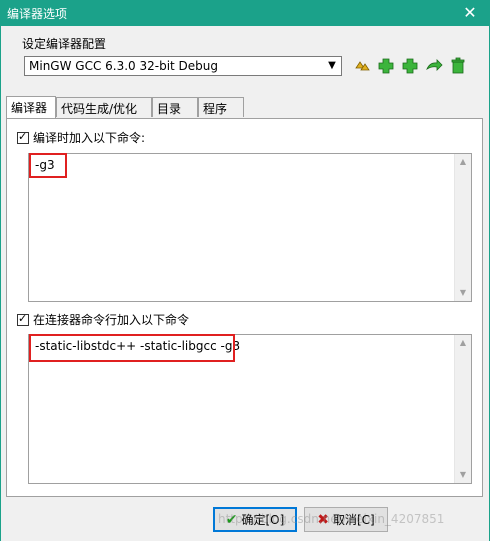 Image resolution: width=490 pixels, height=541 pixels. Describe the element at coordinates (89, 138) in the screenshot. I see `compile-cmd-label: 编译时加入以下命令:` at that location.